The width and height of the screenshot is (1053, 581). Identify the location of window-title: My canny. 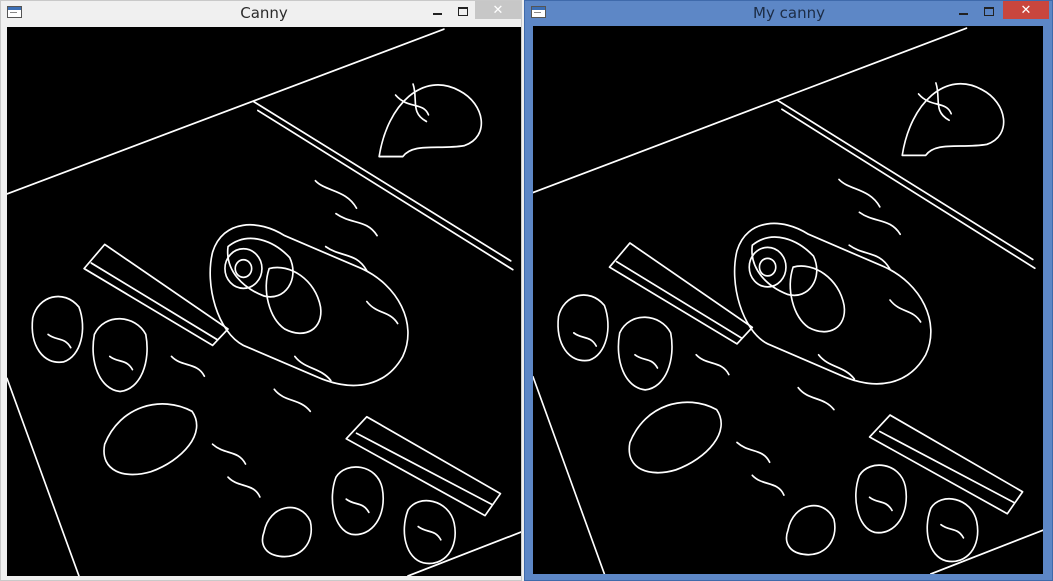
(789, 13).